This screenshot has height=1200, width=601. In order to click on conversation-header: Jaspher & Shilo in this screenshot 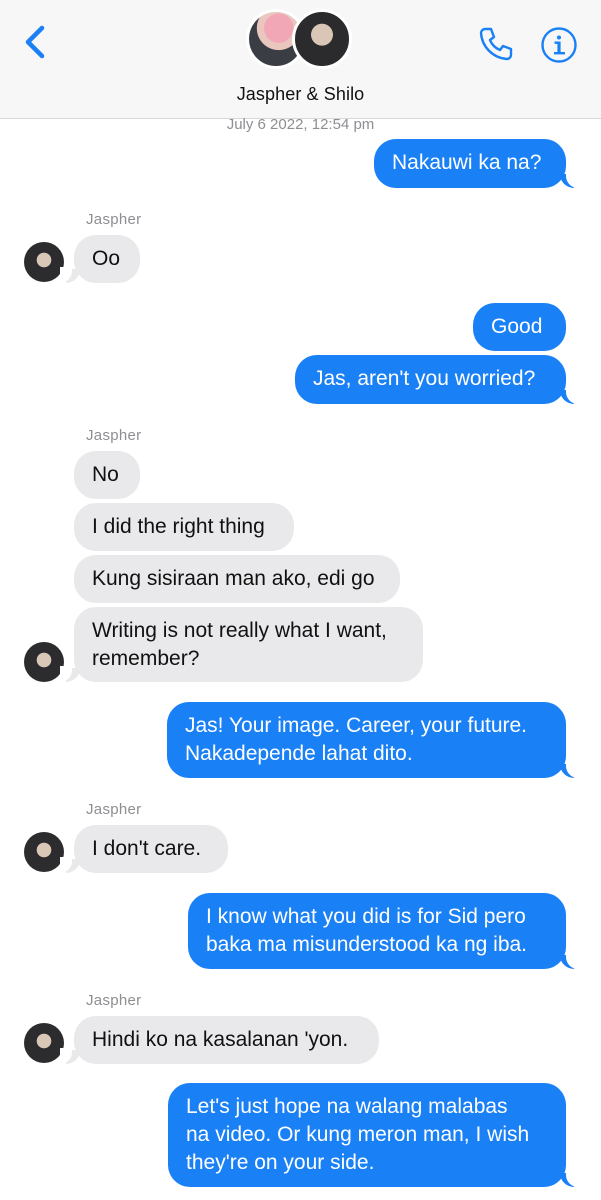, I will do `click(300, 59)`.